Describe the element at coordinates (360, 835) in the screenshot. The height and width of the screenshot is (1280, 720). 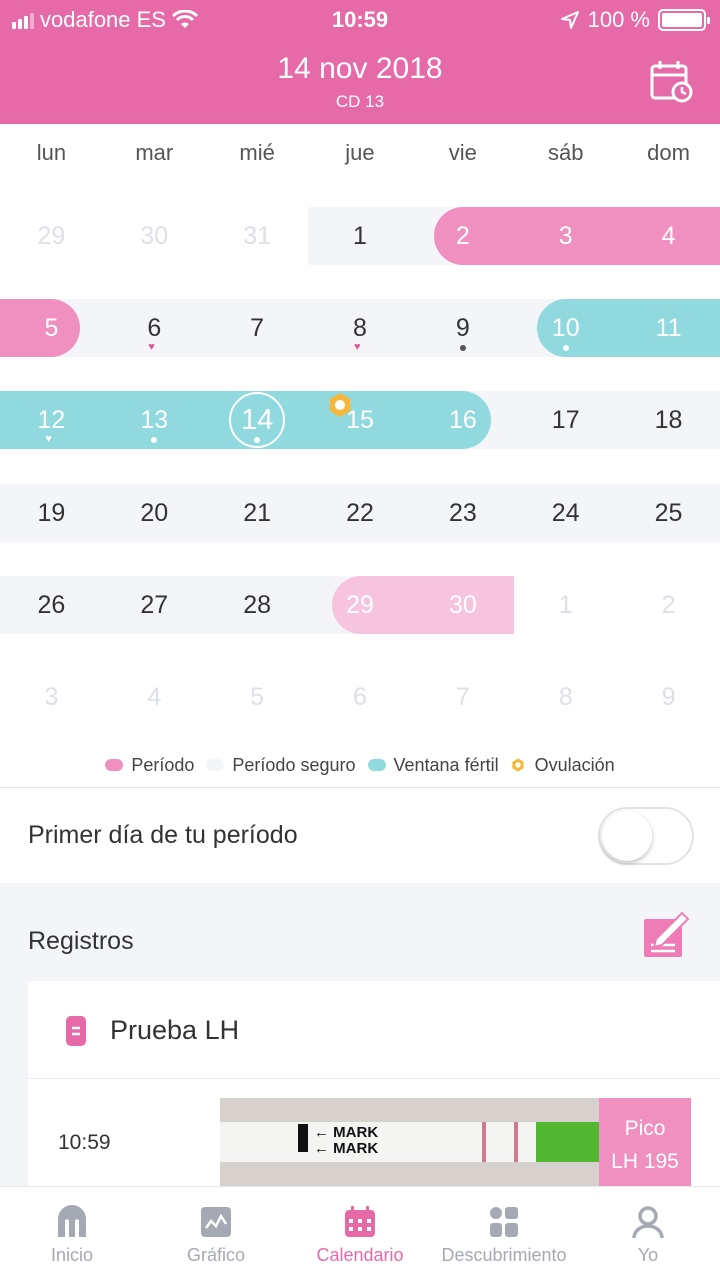
I see `first-day-row: Primer día de tu período` at that location.